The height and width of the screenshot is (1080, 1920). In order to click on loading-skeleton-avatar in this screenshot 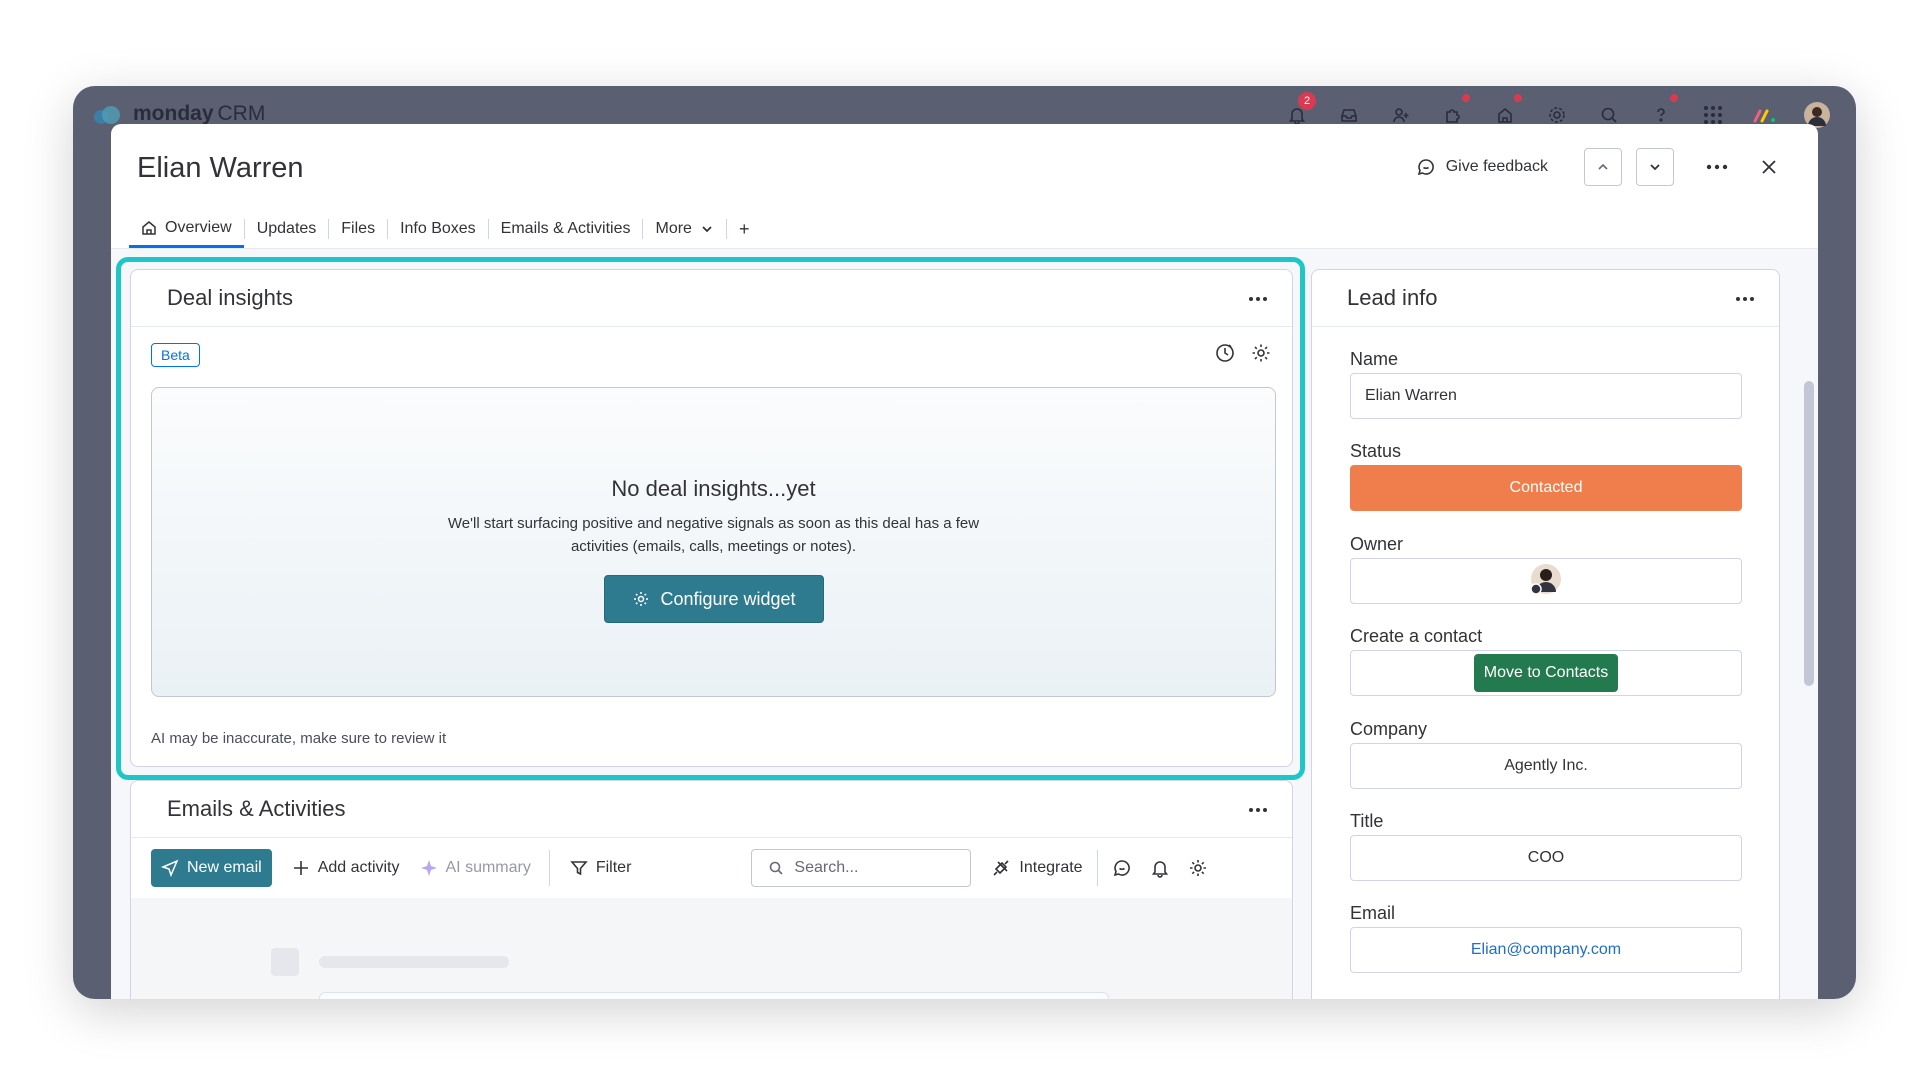, I will do `click(285, 962)`.